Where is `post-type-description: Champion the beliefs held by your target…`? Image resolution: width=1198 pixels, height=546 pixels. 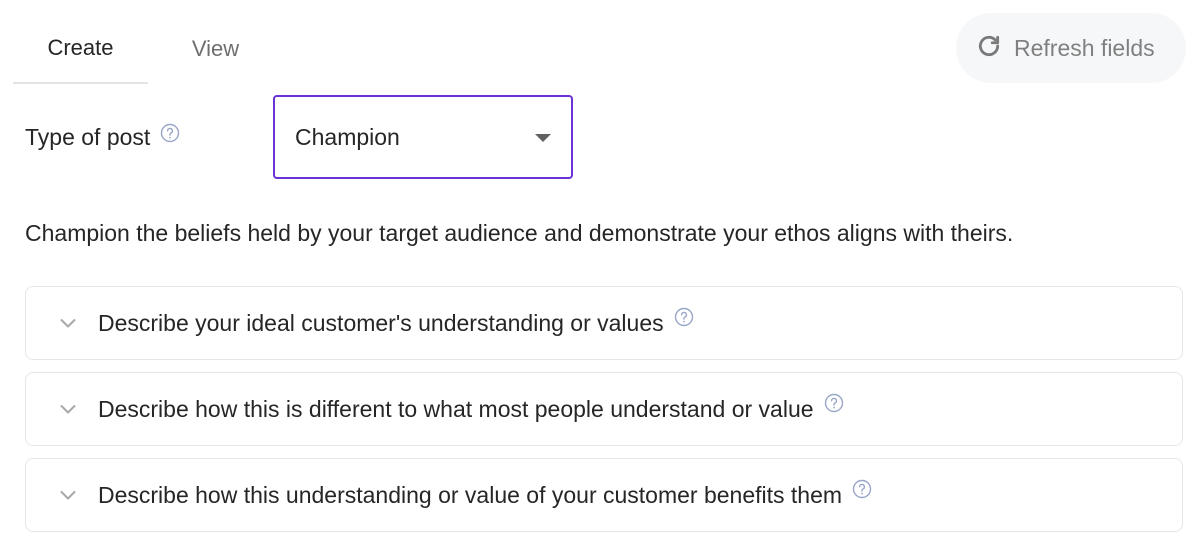
post-type-description: Champion the beliefs held by your target… is located at coordinates (519, 233).